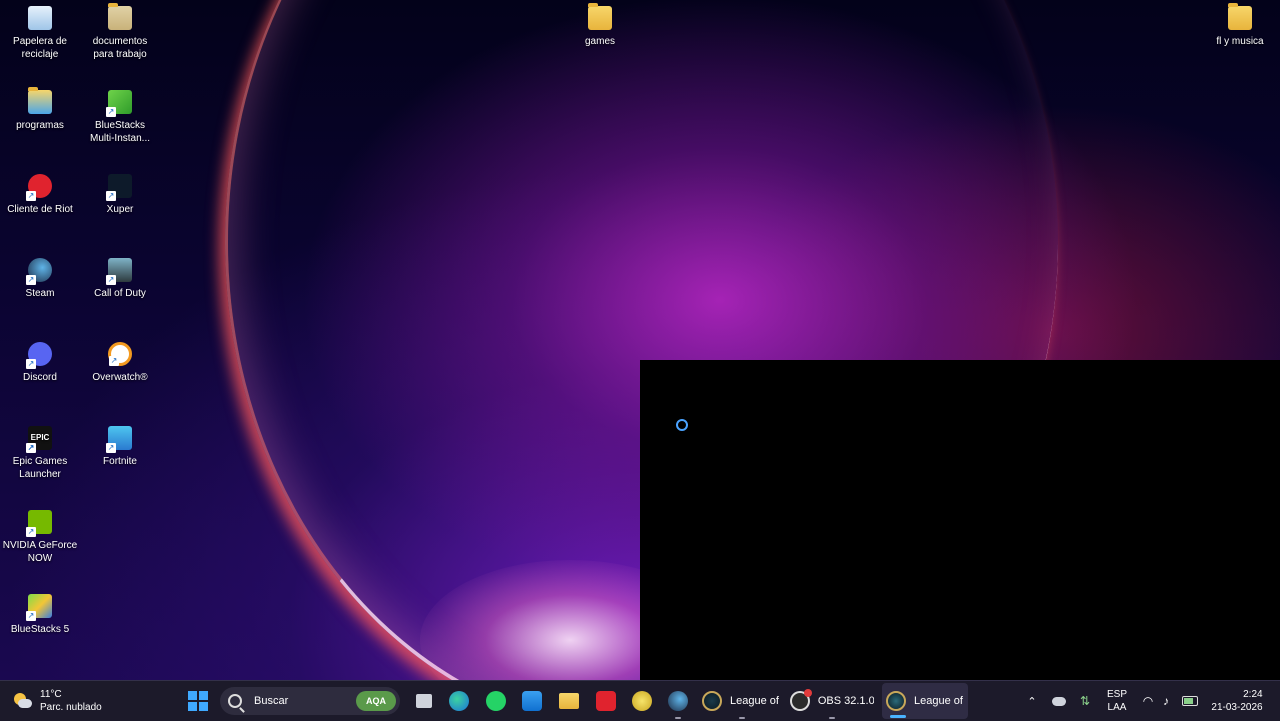 Image resolution: width=1280 pixels, height=721 pixels. What do you see at coordinates (120, 354) in the screenshot?
I see `overwatch-icon` at bounding box center [120, 354].